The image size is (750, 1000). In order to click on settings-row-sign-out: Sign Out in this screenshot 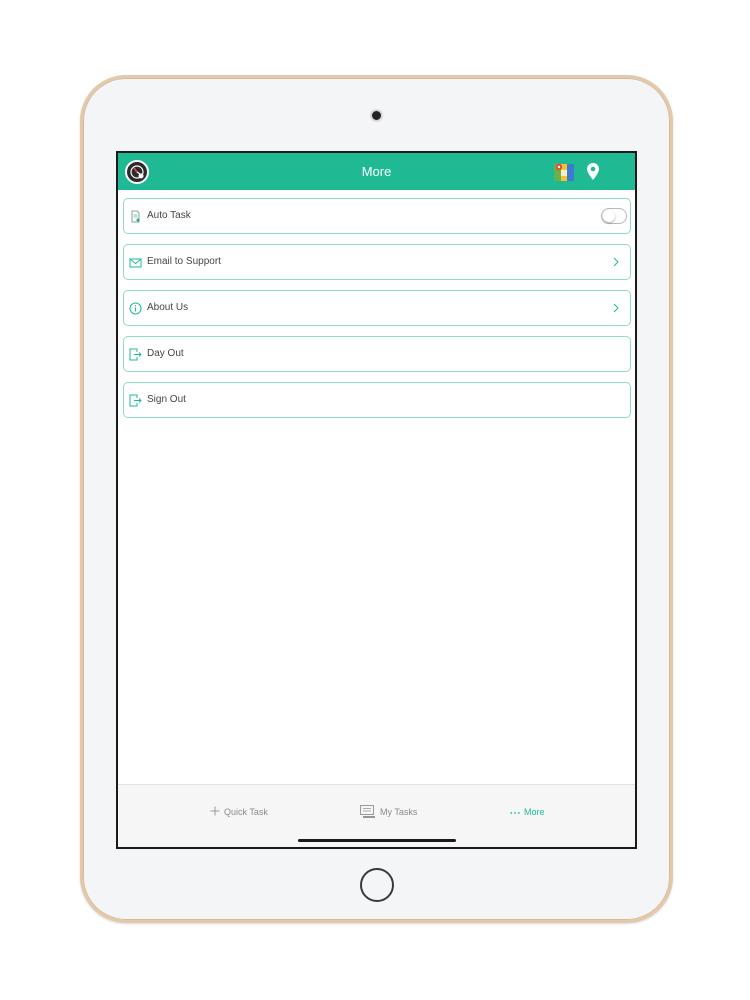, I will do `click(377, 400)`.